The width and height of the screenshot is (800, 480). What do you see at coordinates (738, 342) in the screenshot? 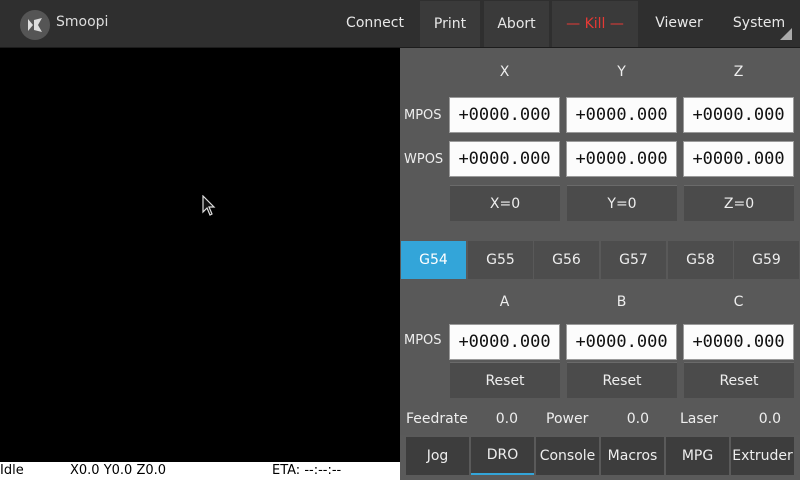
I see `mpos-c-field: +0000.000` at bounding box center [738, 342].